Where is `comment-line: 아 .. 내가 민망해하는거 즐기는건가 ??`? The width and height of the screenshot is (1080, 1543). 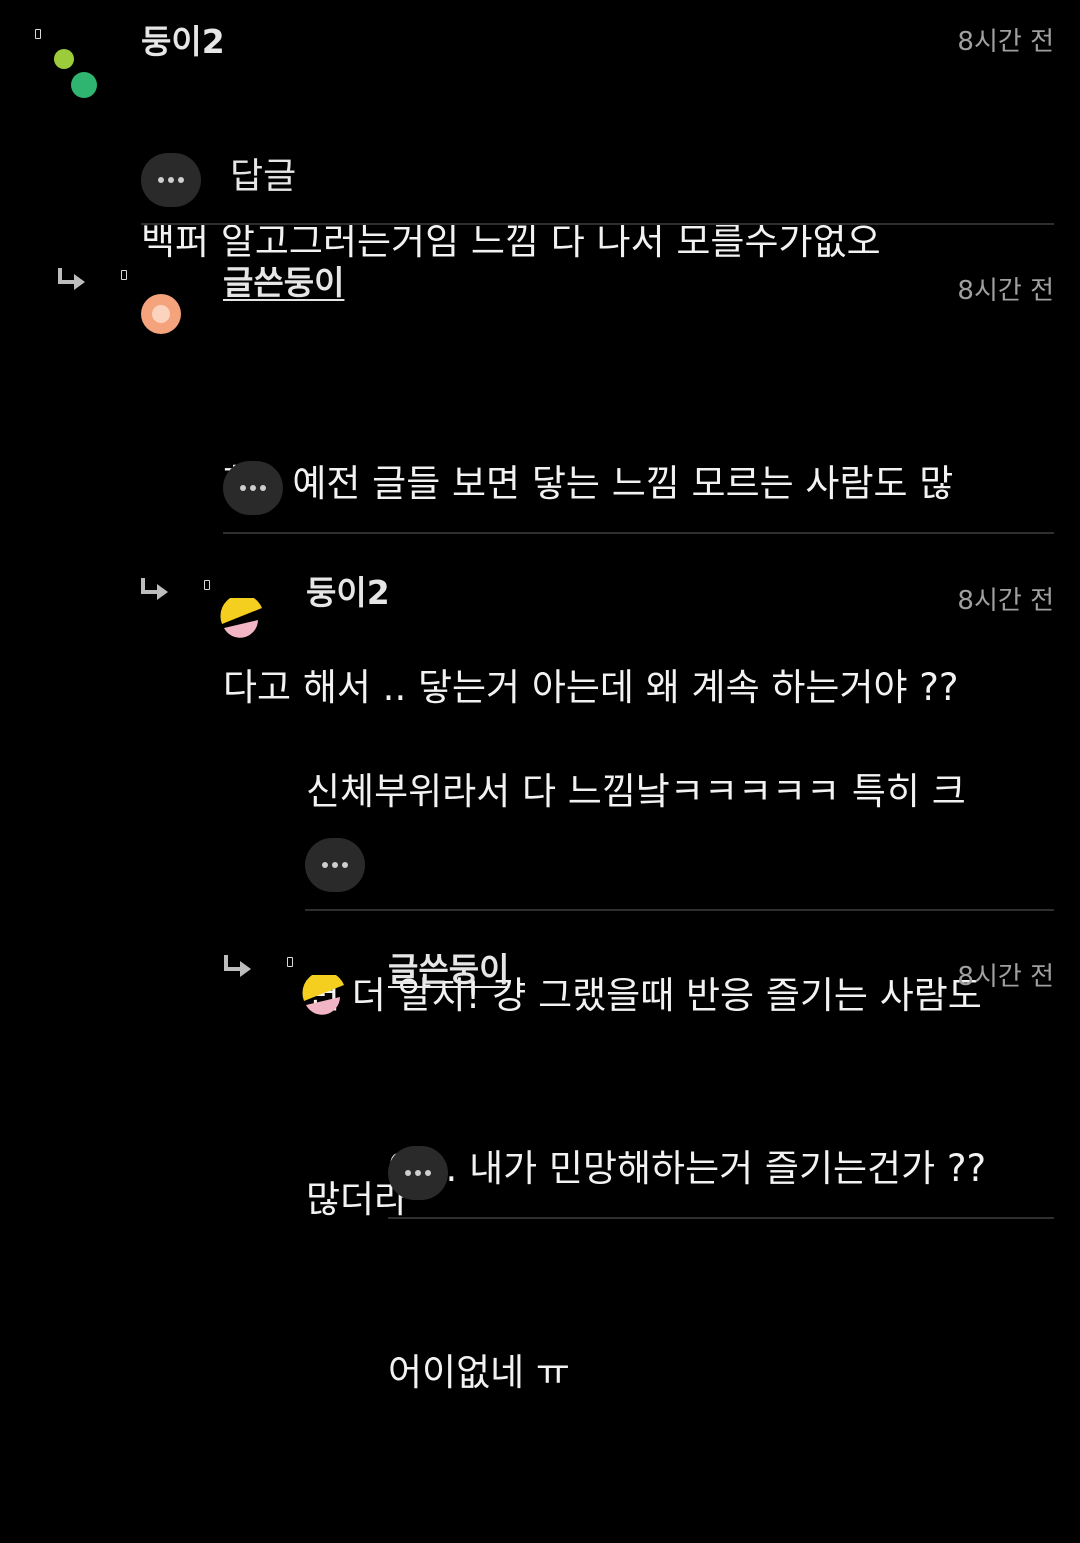
comment-line: 아 .. 내가 민망해하는거 즐기는건가 ?? is located at coordinates (687, 1168).